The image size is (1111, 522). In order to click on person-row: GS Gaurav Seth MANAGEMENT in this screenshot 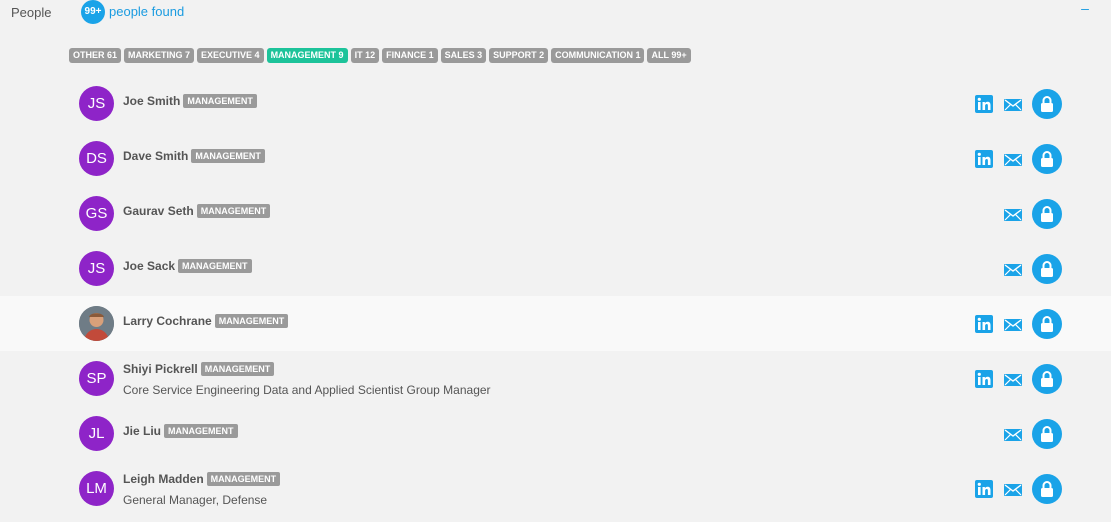, I will do `click(555, 213)`.